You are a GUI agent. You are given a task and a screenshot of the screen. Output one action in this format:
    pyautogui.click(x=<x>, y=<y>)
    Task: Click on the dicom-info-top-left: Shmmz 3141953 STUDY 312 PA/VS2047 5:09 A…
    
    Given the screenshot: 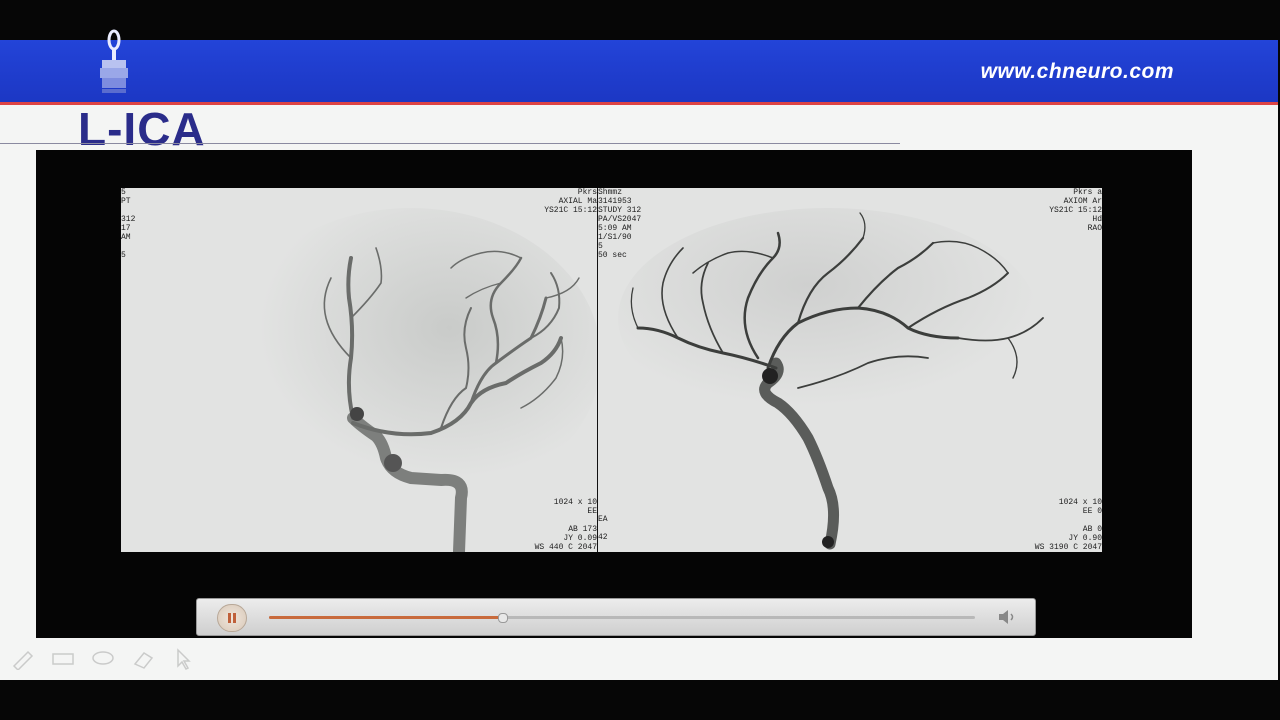 What is the action you would take?
    pyautogui.click(x=620, y=224)
    